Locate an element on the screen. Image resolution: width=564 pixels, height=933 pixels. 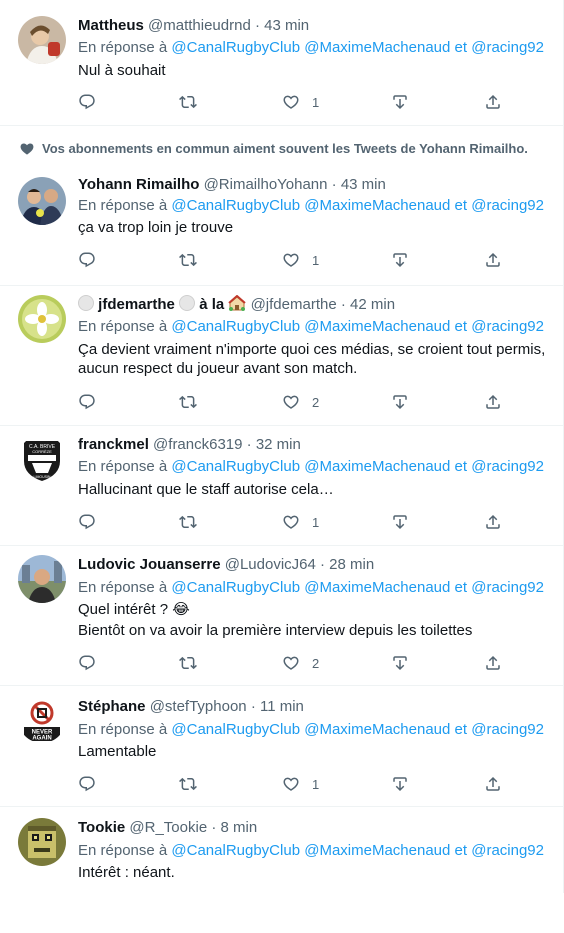
like-count: 2 is located at coordinates (316, 663).